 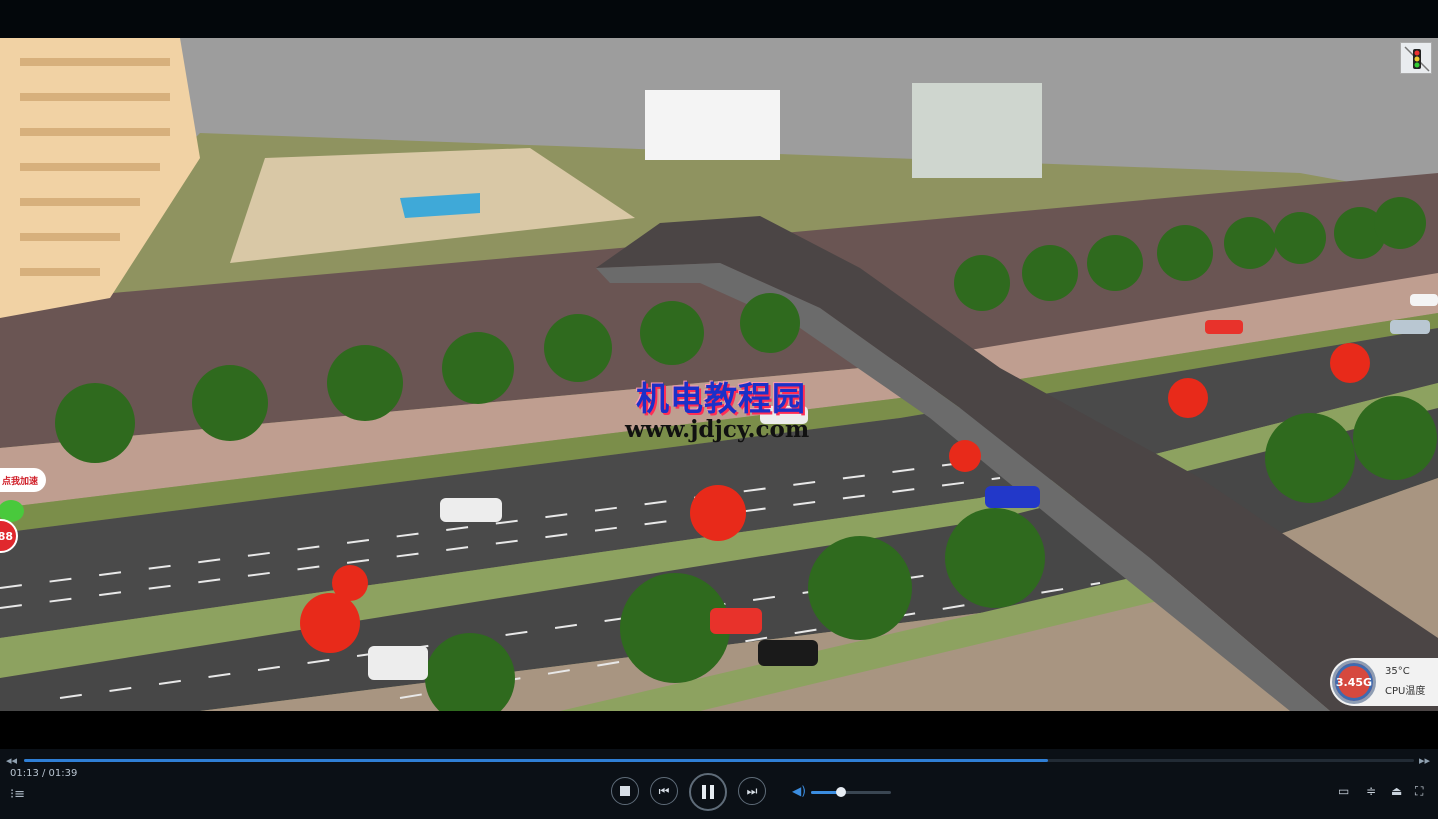 I want to click on fullscreen-icon: ⛶, so click(x=1419, y=791).